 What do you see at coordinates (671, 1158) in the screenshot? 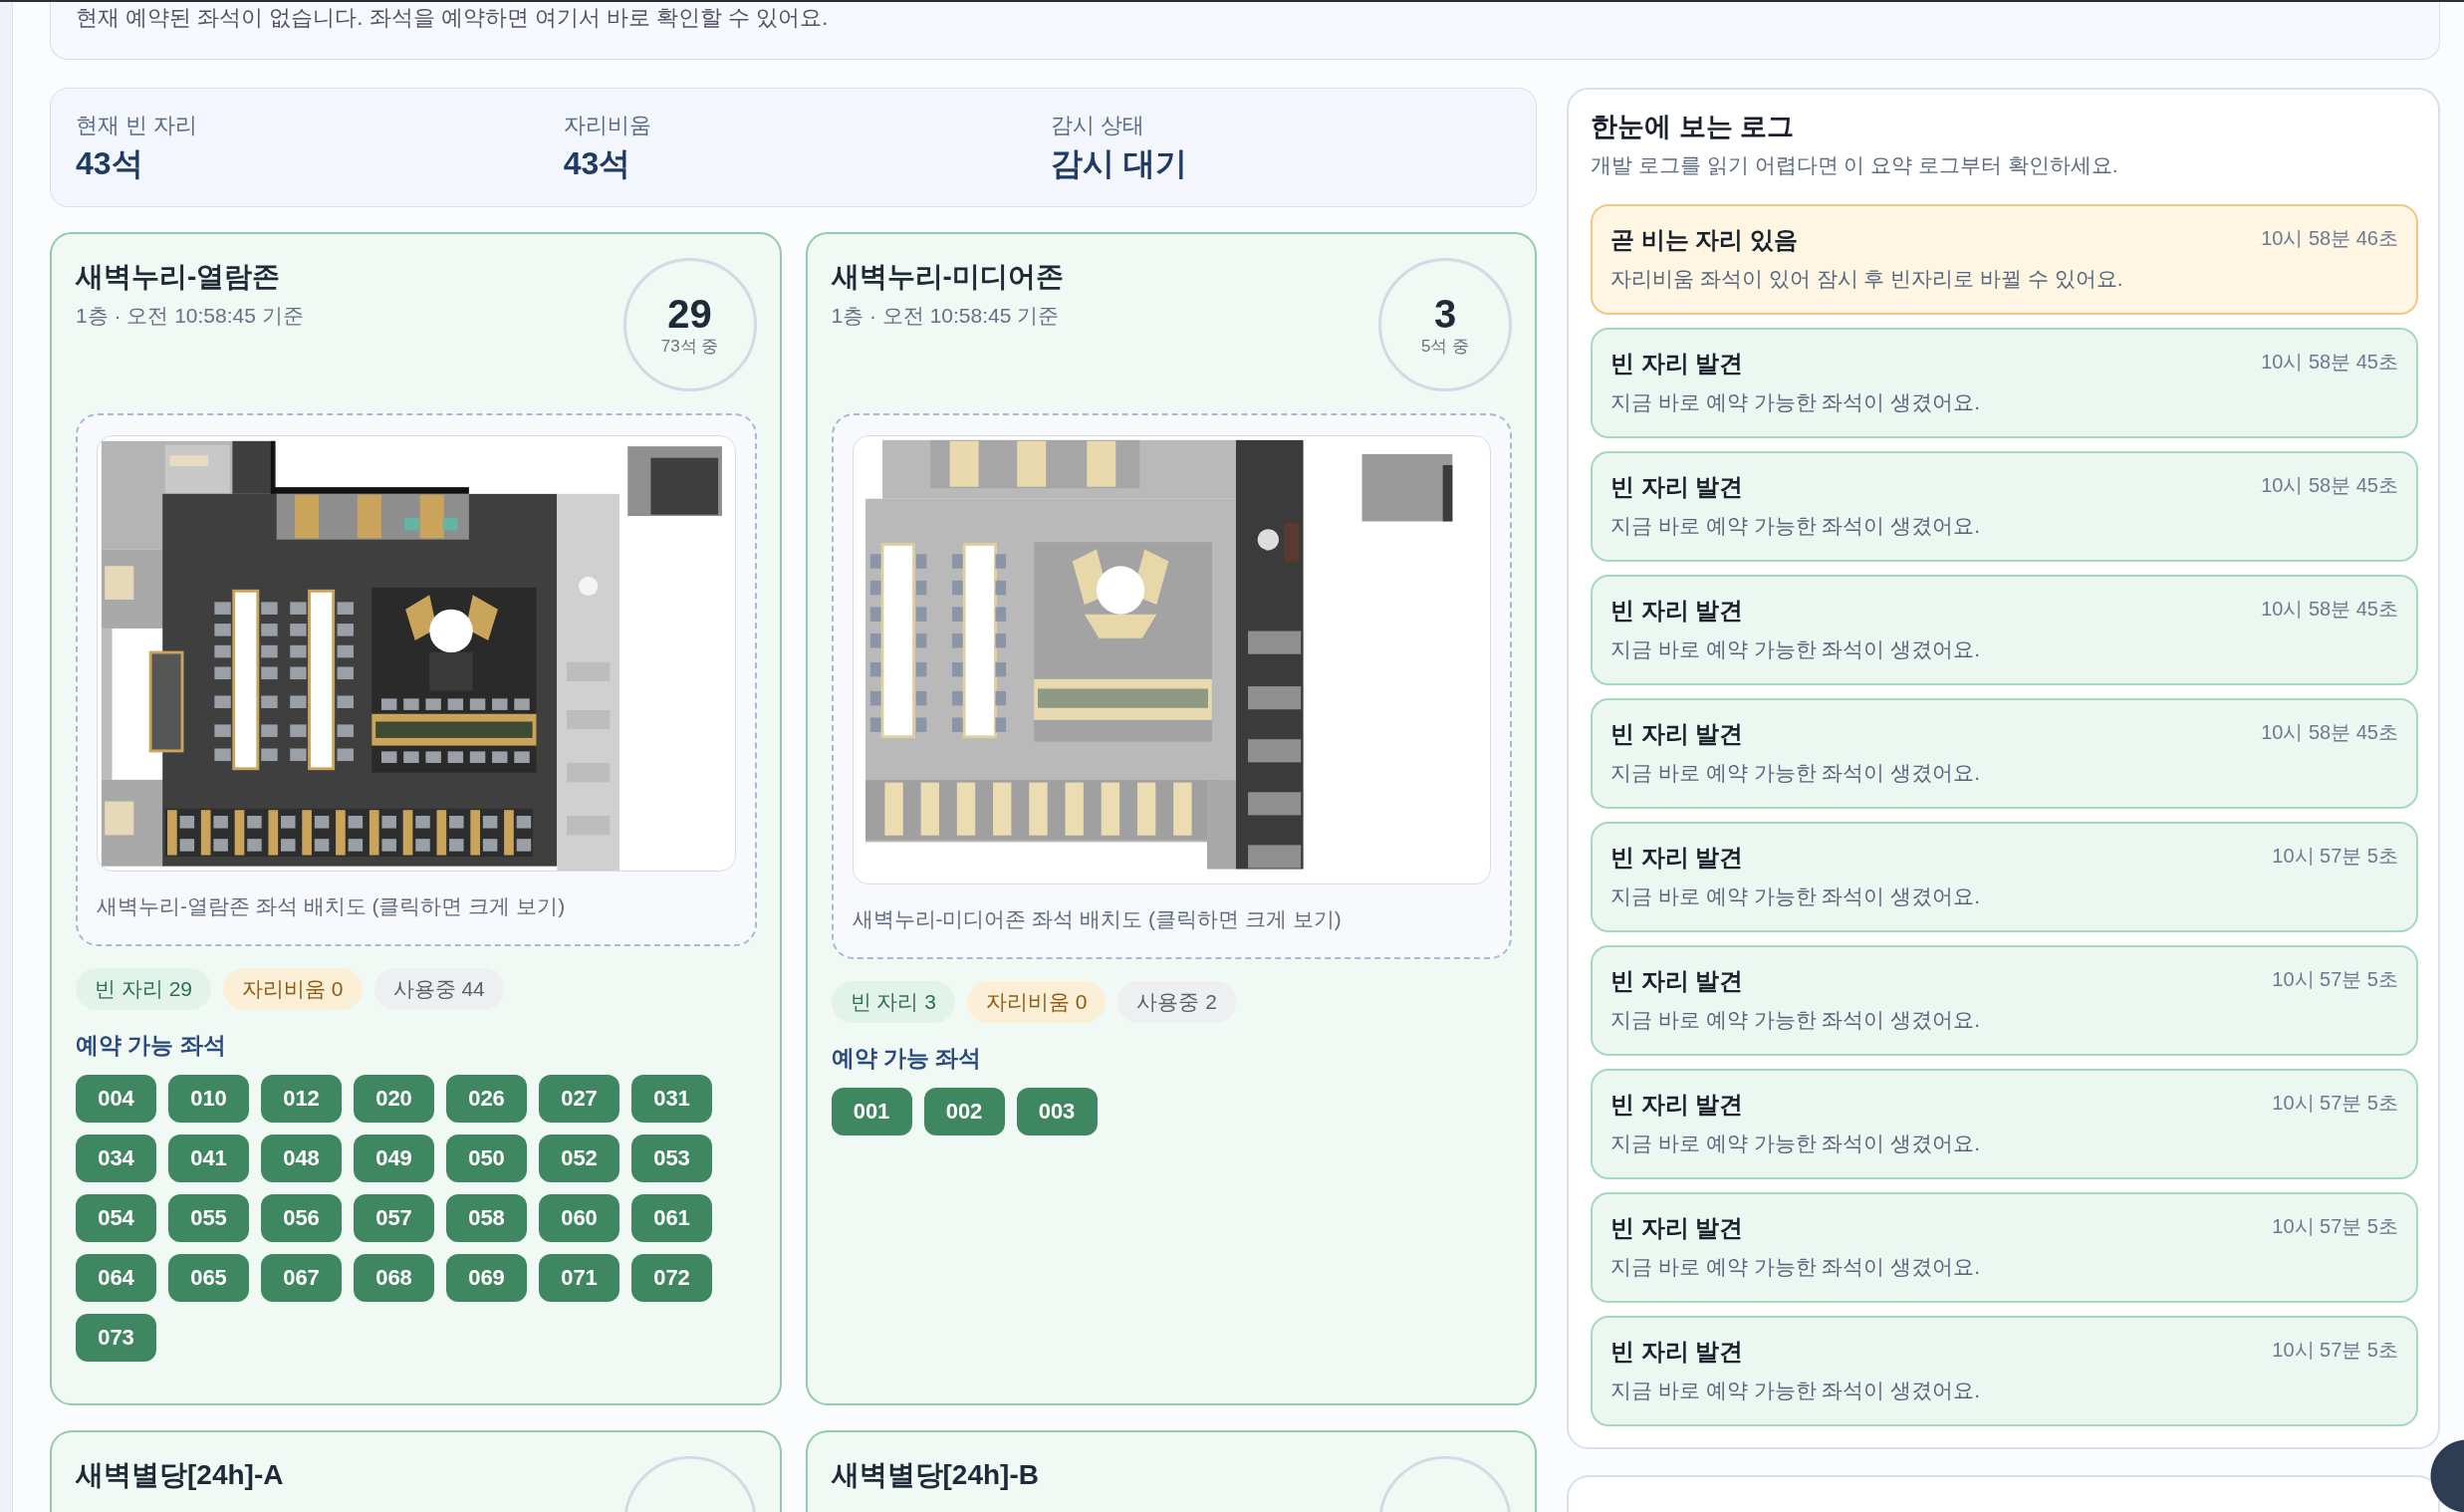
I see `seat-button: 053` at bounding box center [671, 1158].